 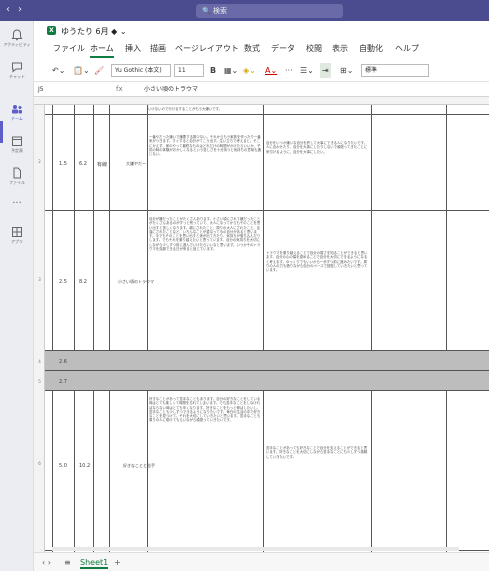 I want to click on tab-draw: 描画, so click(x=158, y=48).